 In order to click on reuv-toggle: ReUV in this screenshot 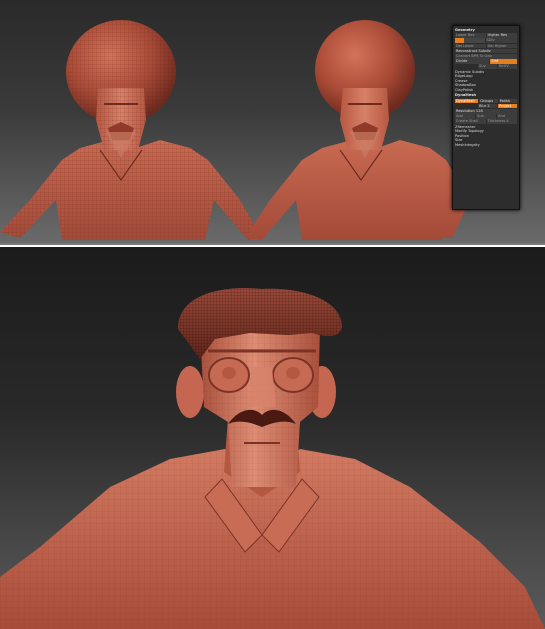, I will do `click(507, 66)`.